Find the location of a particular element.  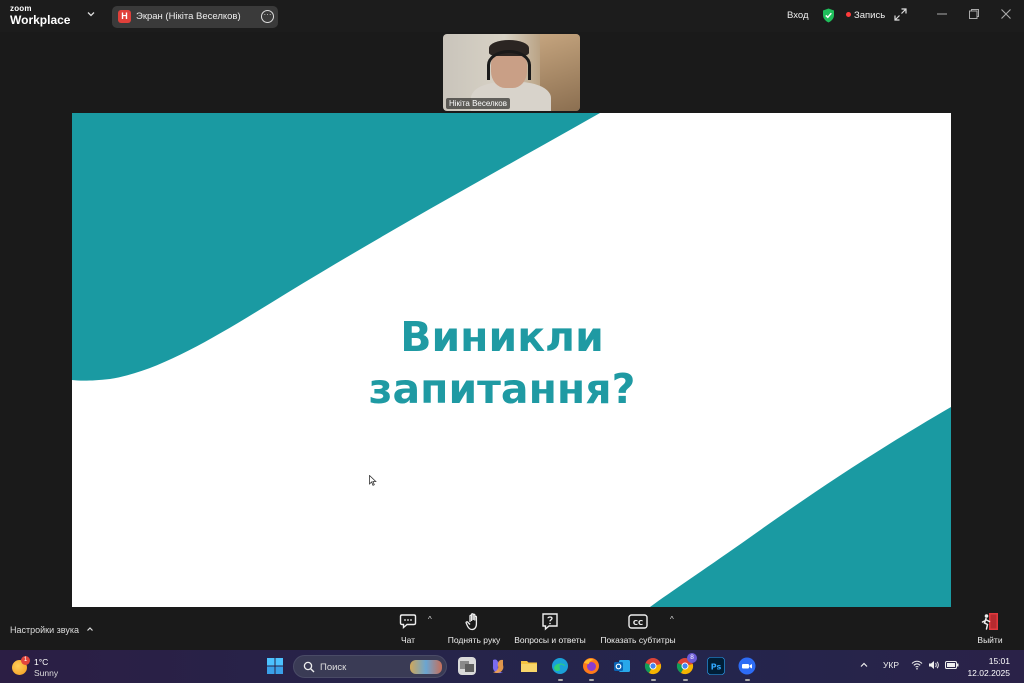

record-label: Запись is located at coordinates (870, 15).